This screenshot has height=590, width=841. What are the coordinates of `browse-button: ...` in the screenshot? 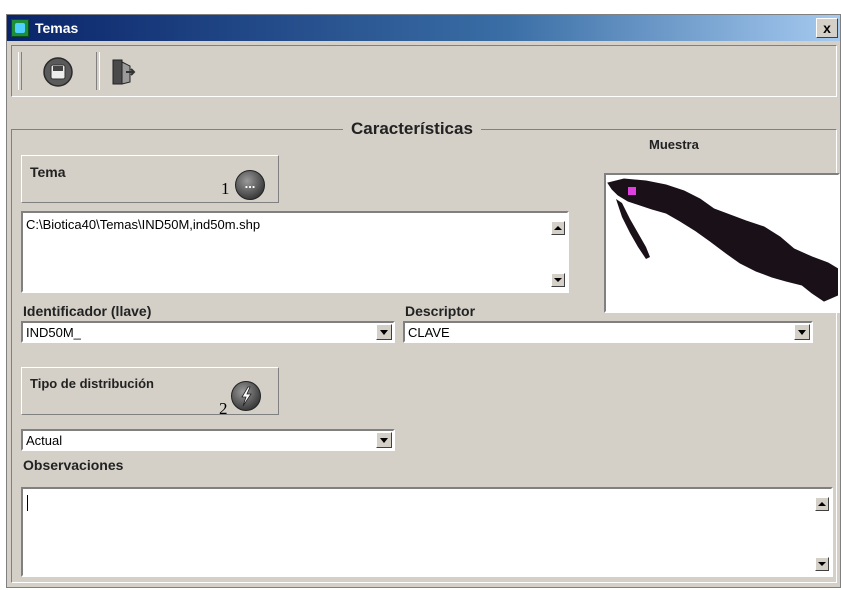 It's located at (250, 185).